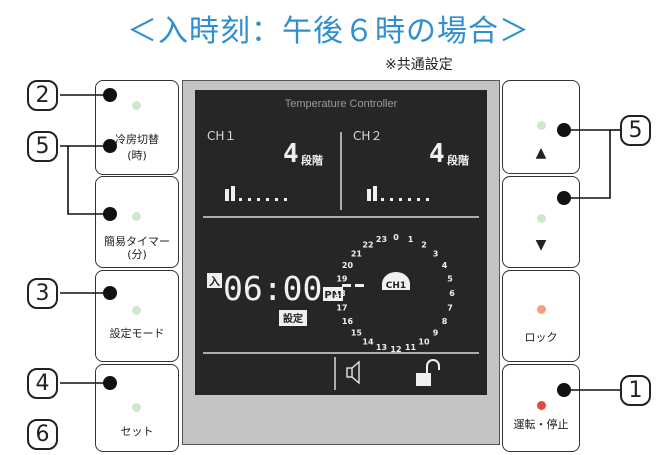  Describe the element at coordinates (291, 154) in the screenshot. I see `ch1-level-digit: 4` at that location.